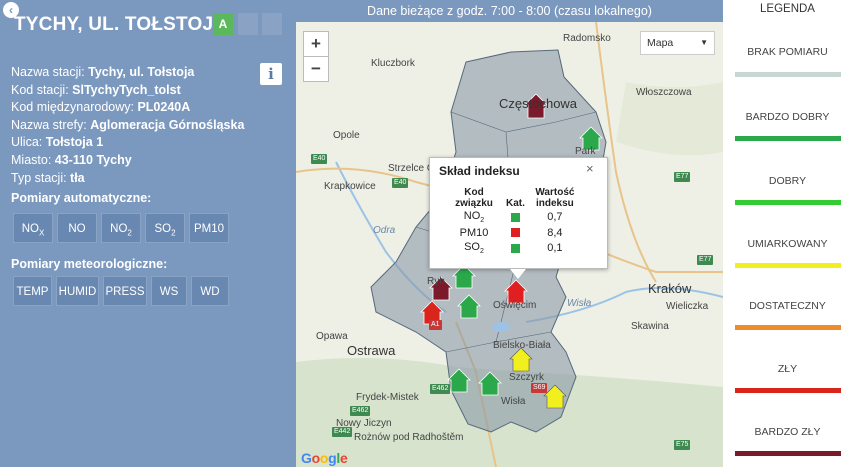  I want to click on place-label: Wisła, so click(513, 401).